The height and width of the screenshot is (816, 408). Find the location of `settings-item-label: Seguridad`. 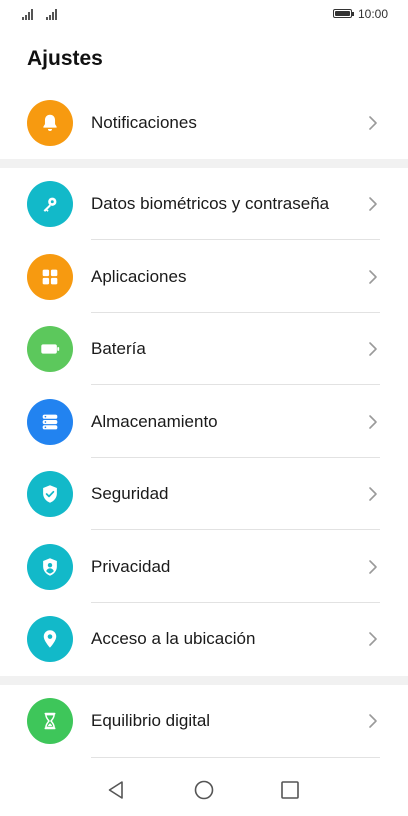

settings-item-label: Seguridad is located at coordinates (130, 493).